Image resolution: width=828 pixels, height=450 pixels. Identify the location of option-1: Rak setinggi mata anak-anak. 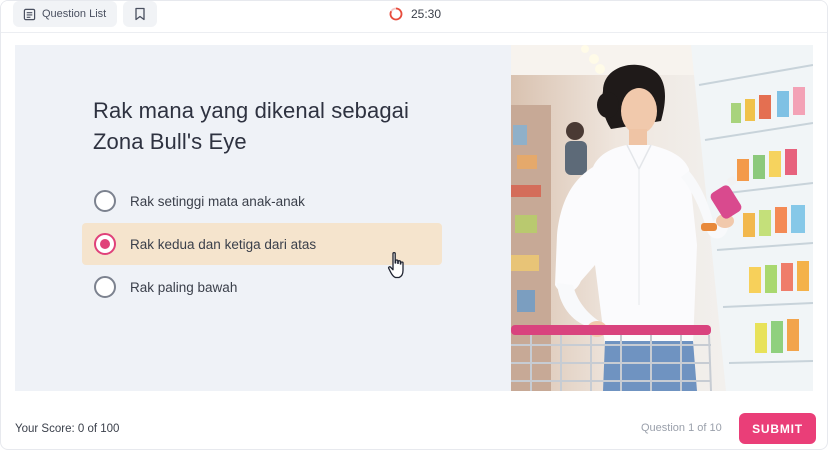
(262, 201).